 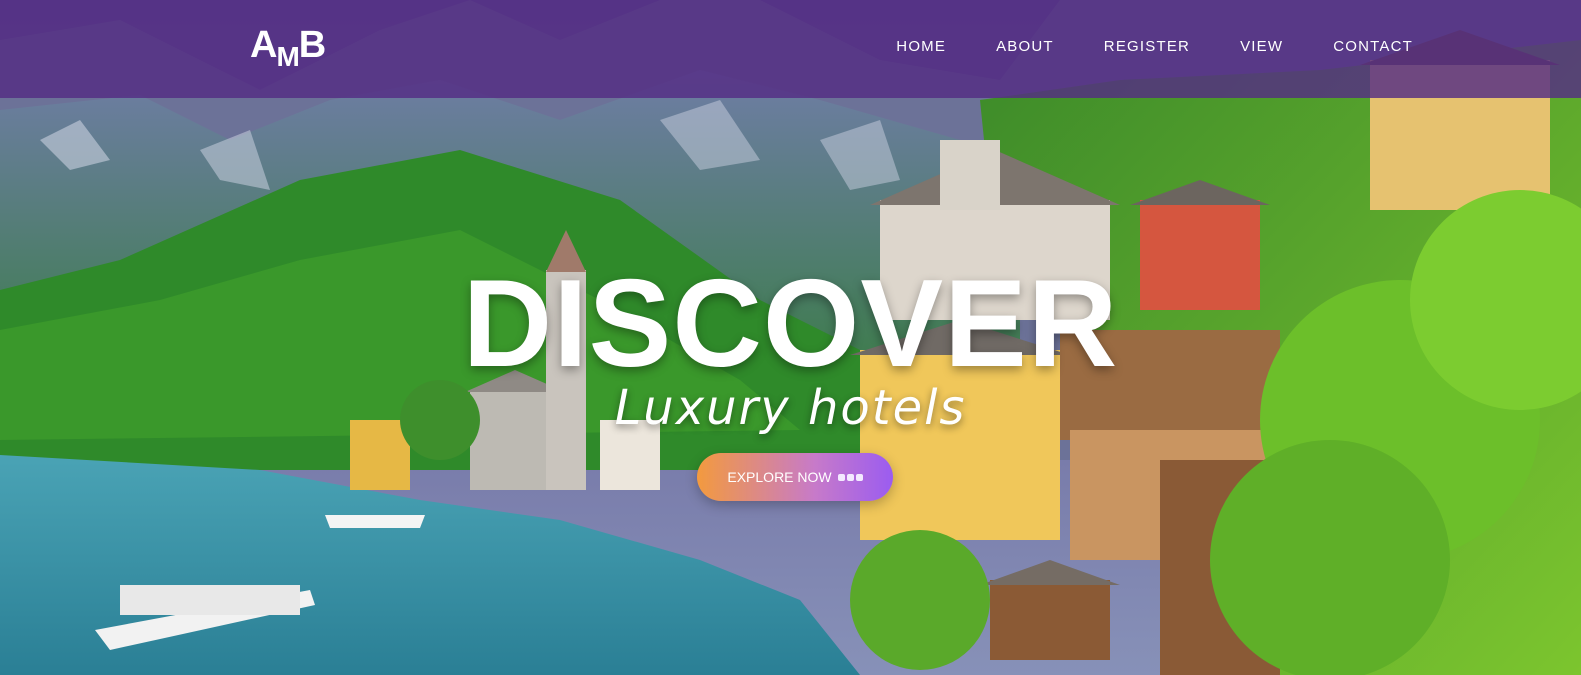 What do you see at coordinates (263, 45) in the screenshot?
I see `logo-letter-a: A` at bounding box center [263, 45].